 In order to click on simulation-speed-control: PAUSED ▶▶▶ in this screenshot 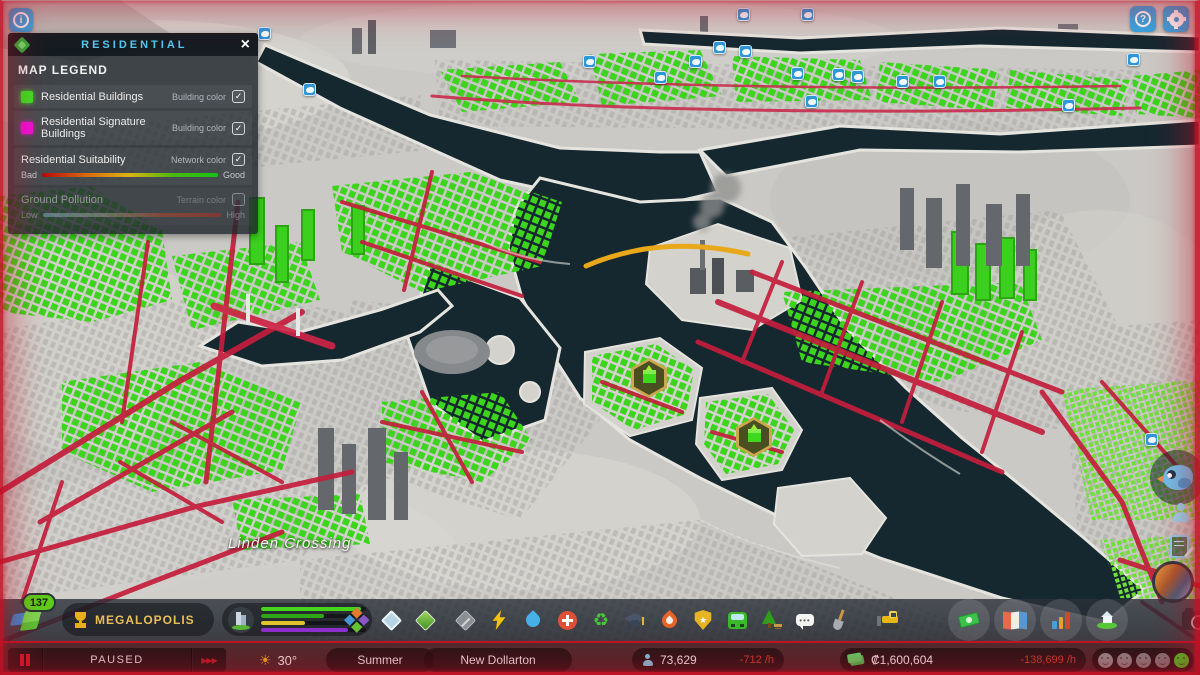, I will do `click(117, 660)`.